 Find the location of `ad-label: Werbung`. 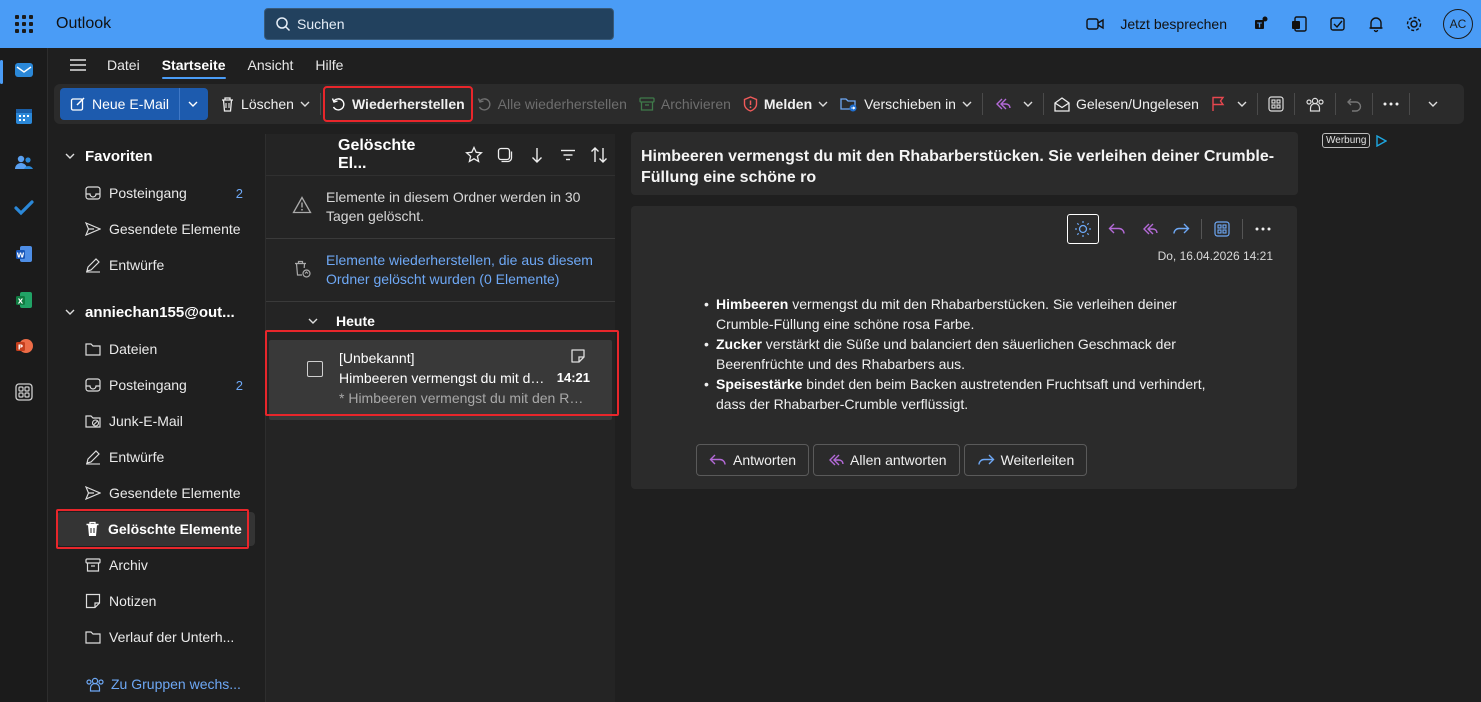

ad-label: Werbung is located at coordinates (1355, 140).